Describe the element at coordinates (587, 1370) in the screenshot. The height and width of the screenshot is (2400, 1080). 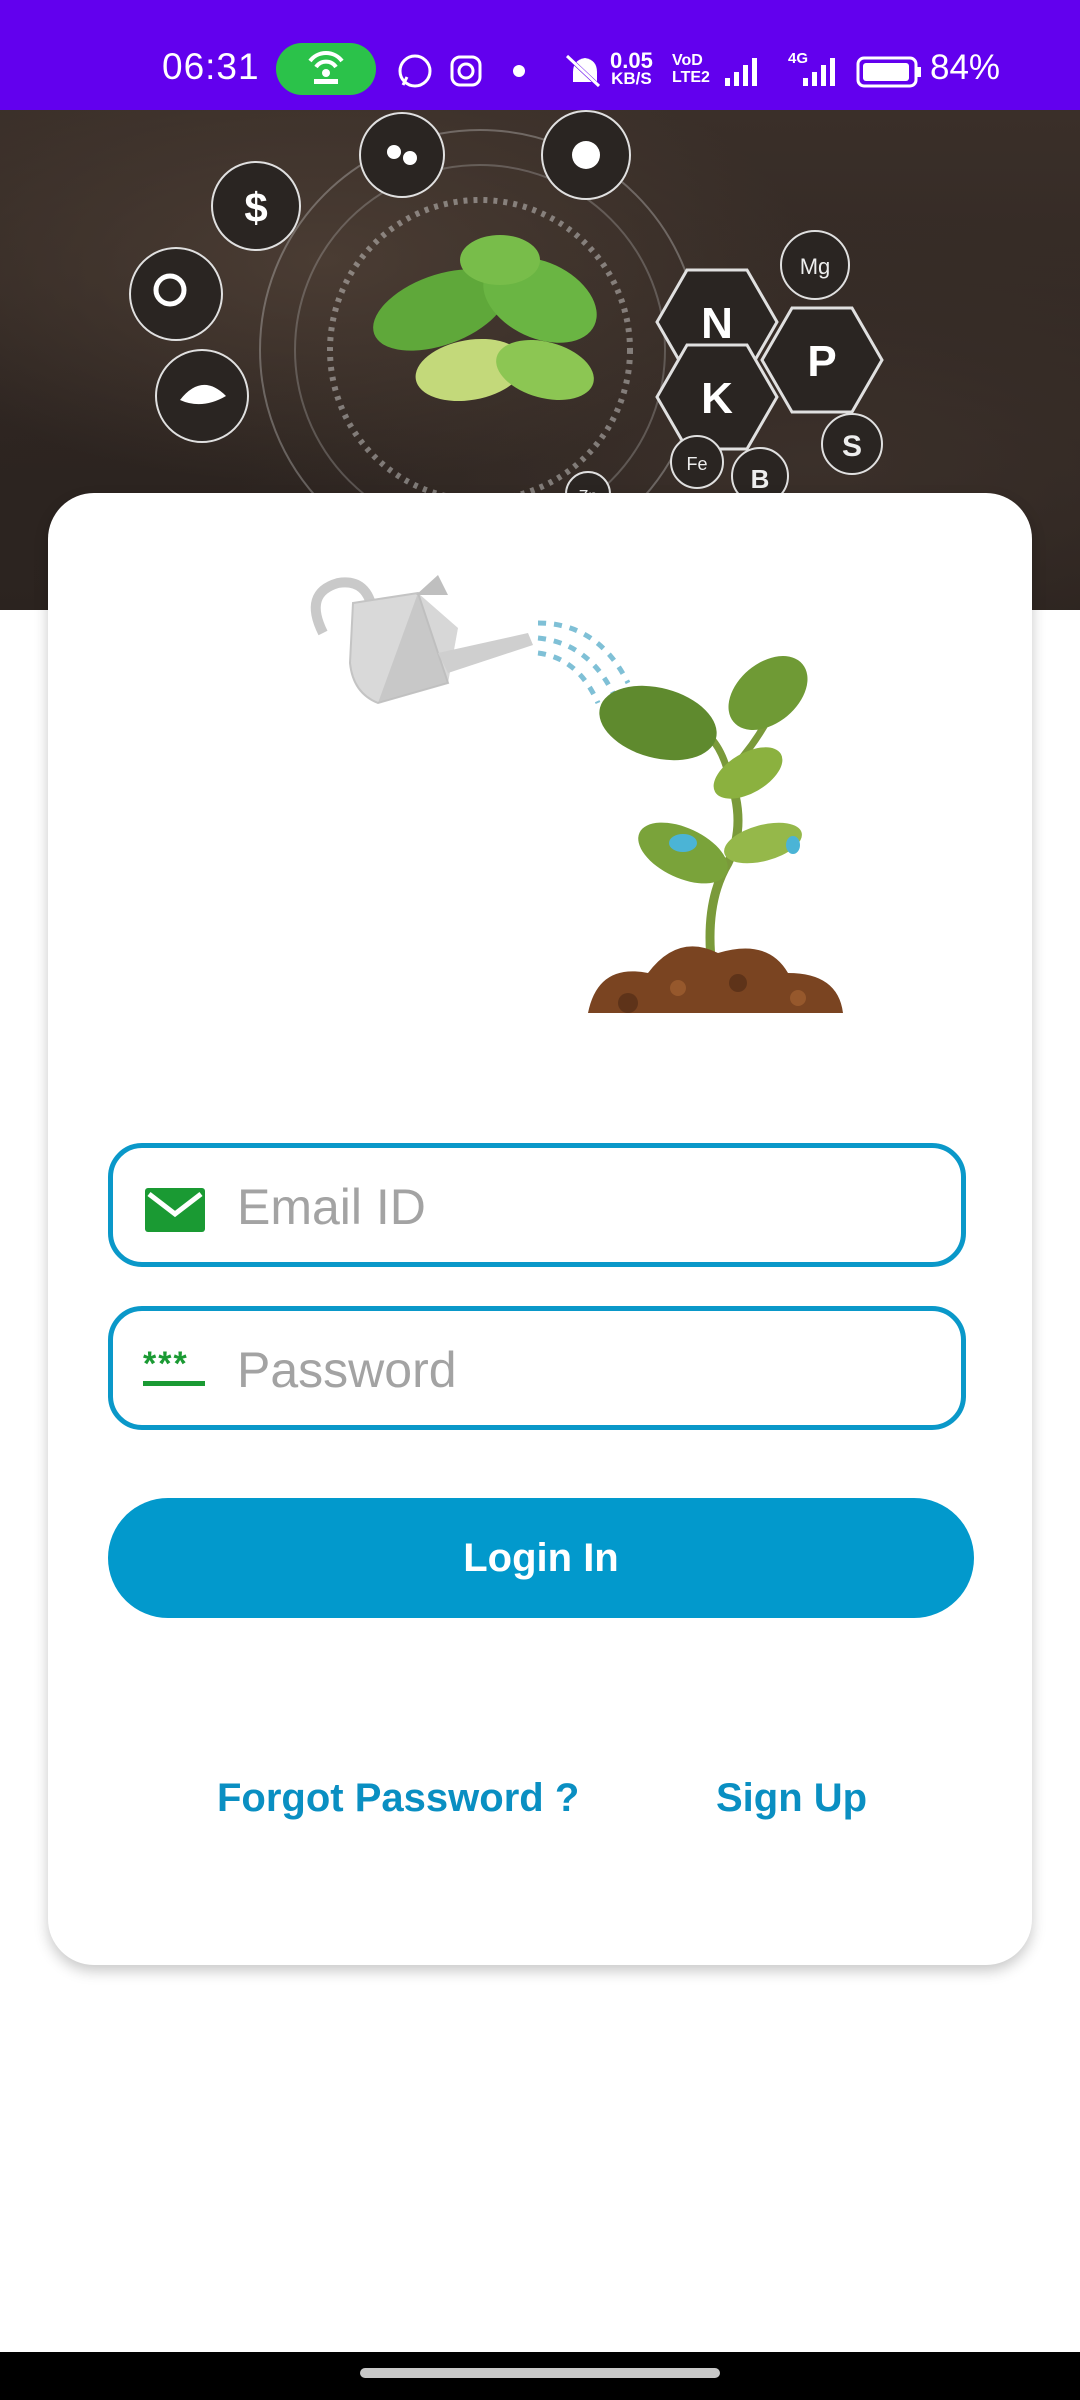
I see `password-input` at that location.